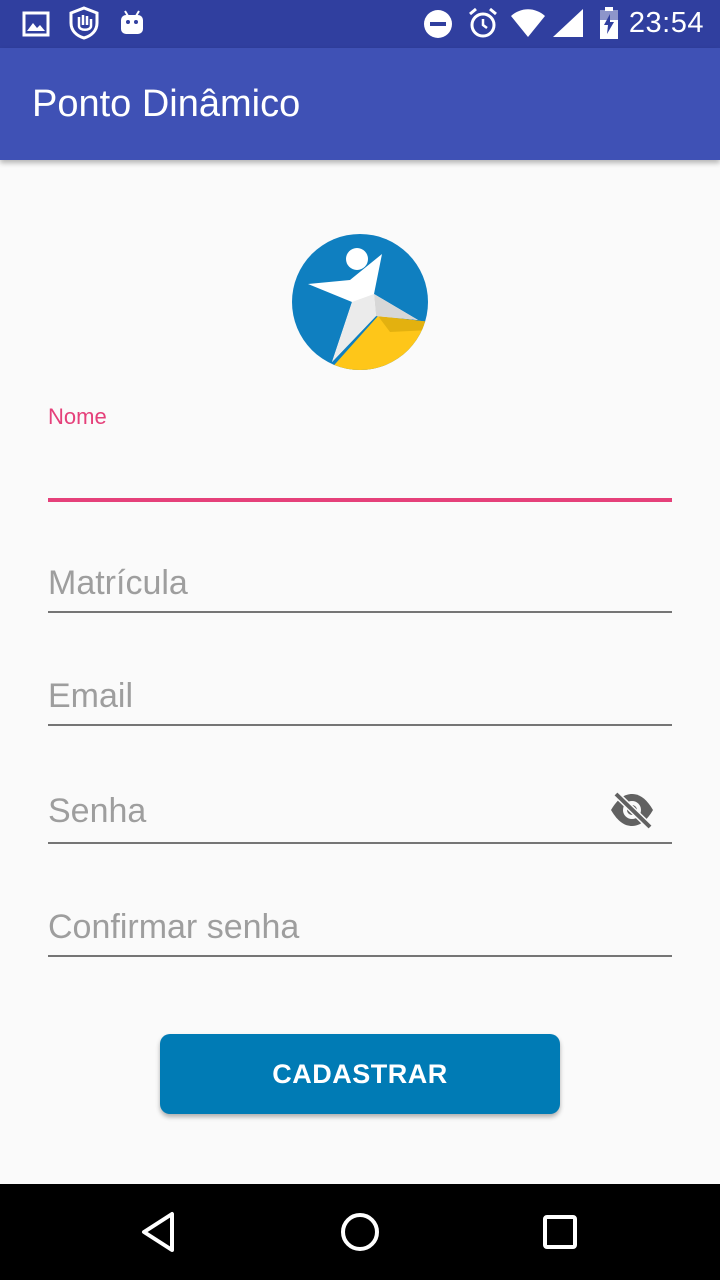  What do you see at coordinates (483, 22) in the screenshot?
I see `alarm-icon` at bounding box center [483, 22].